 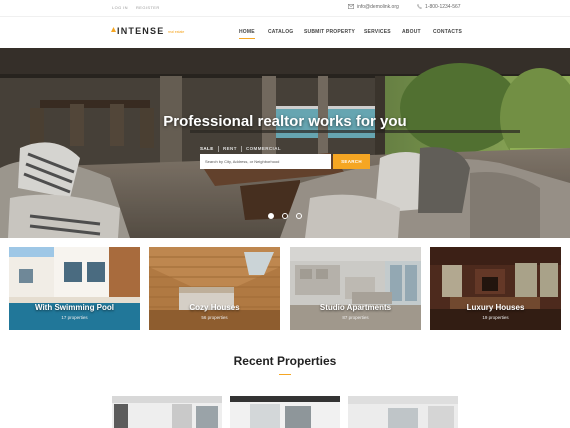 I want to click on nav-submit-property: SUBMIT PROPERTY, so click(x=329, y=32).